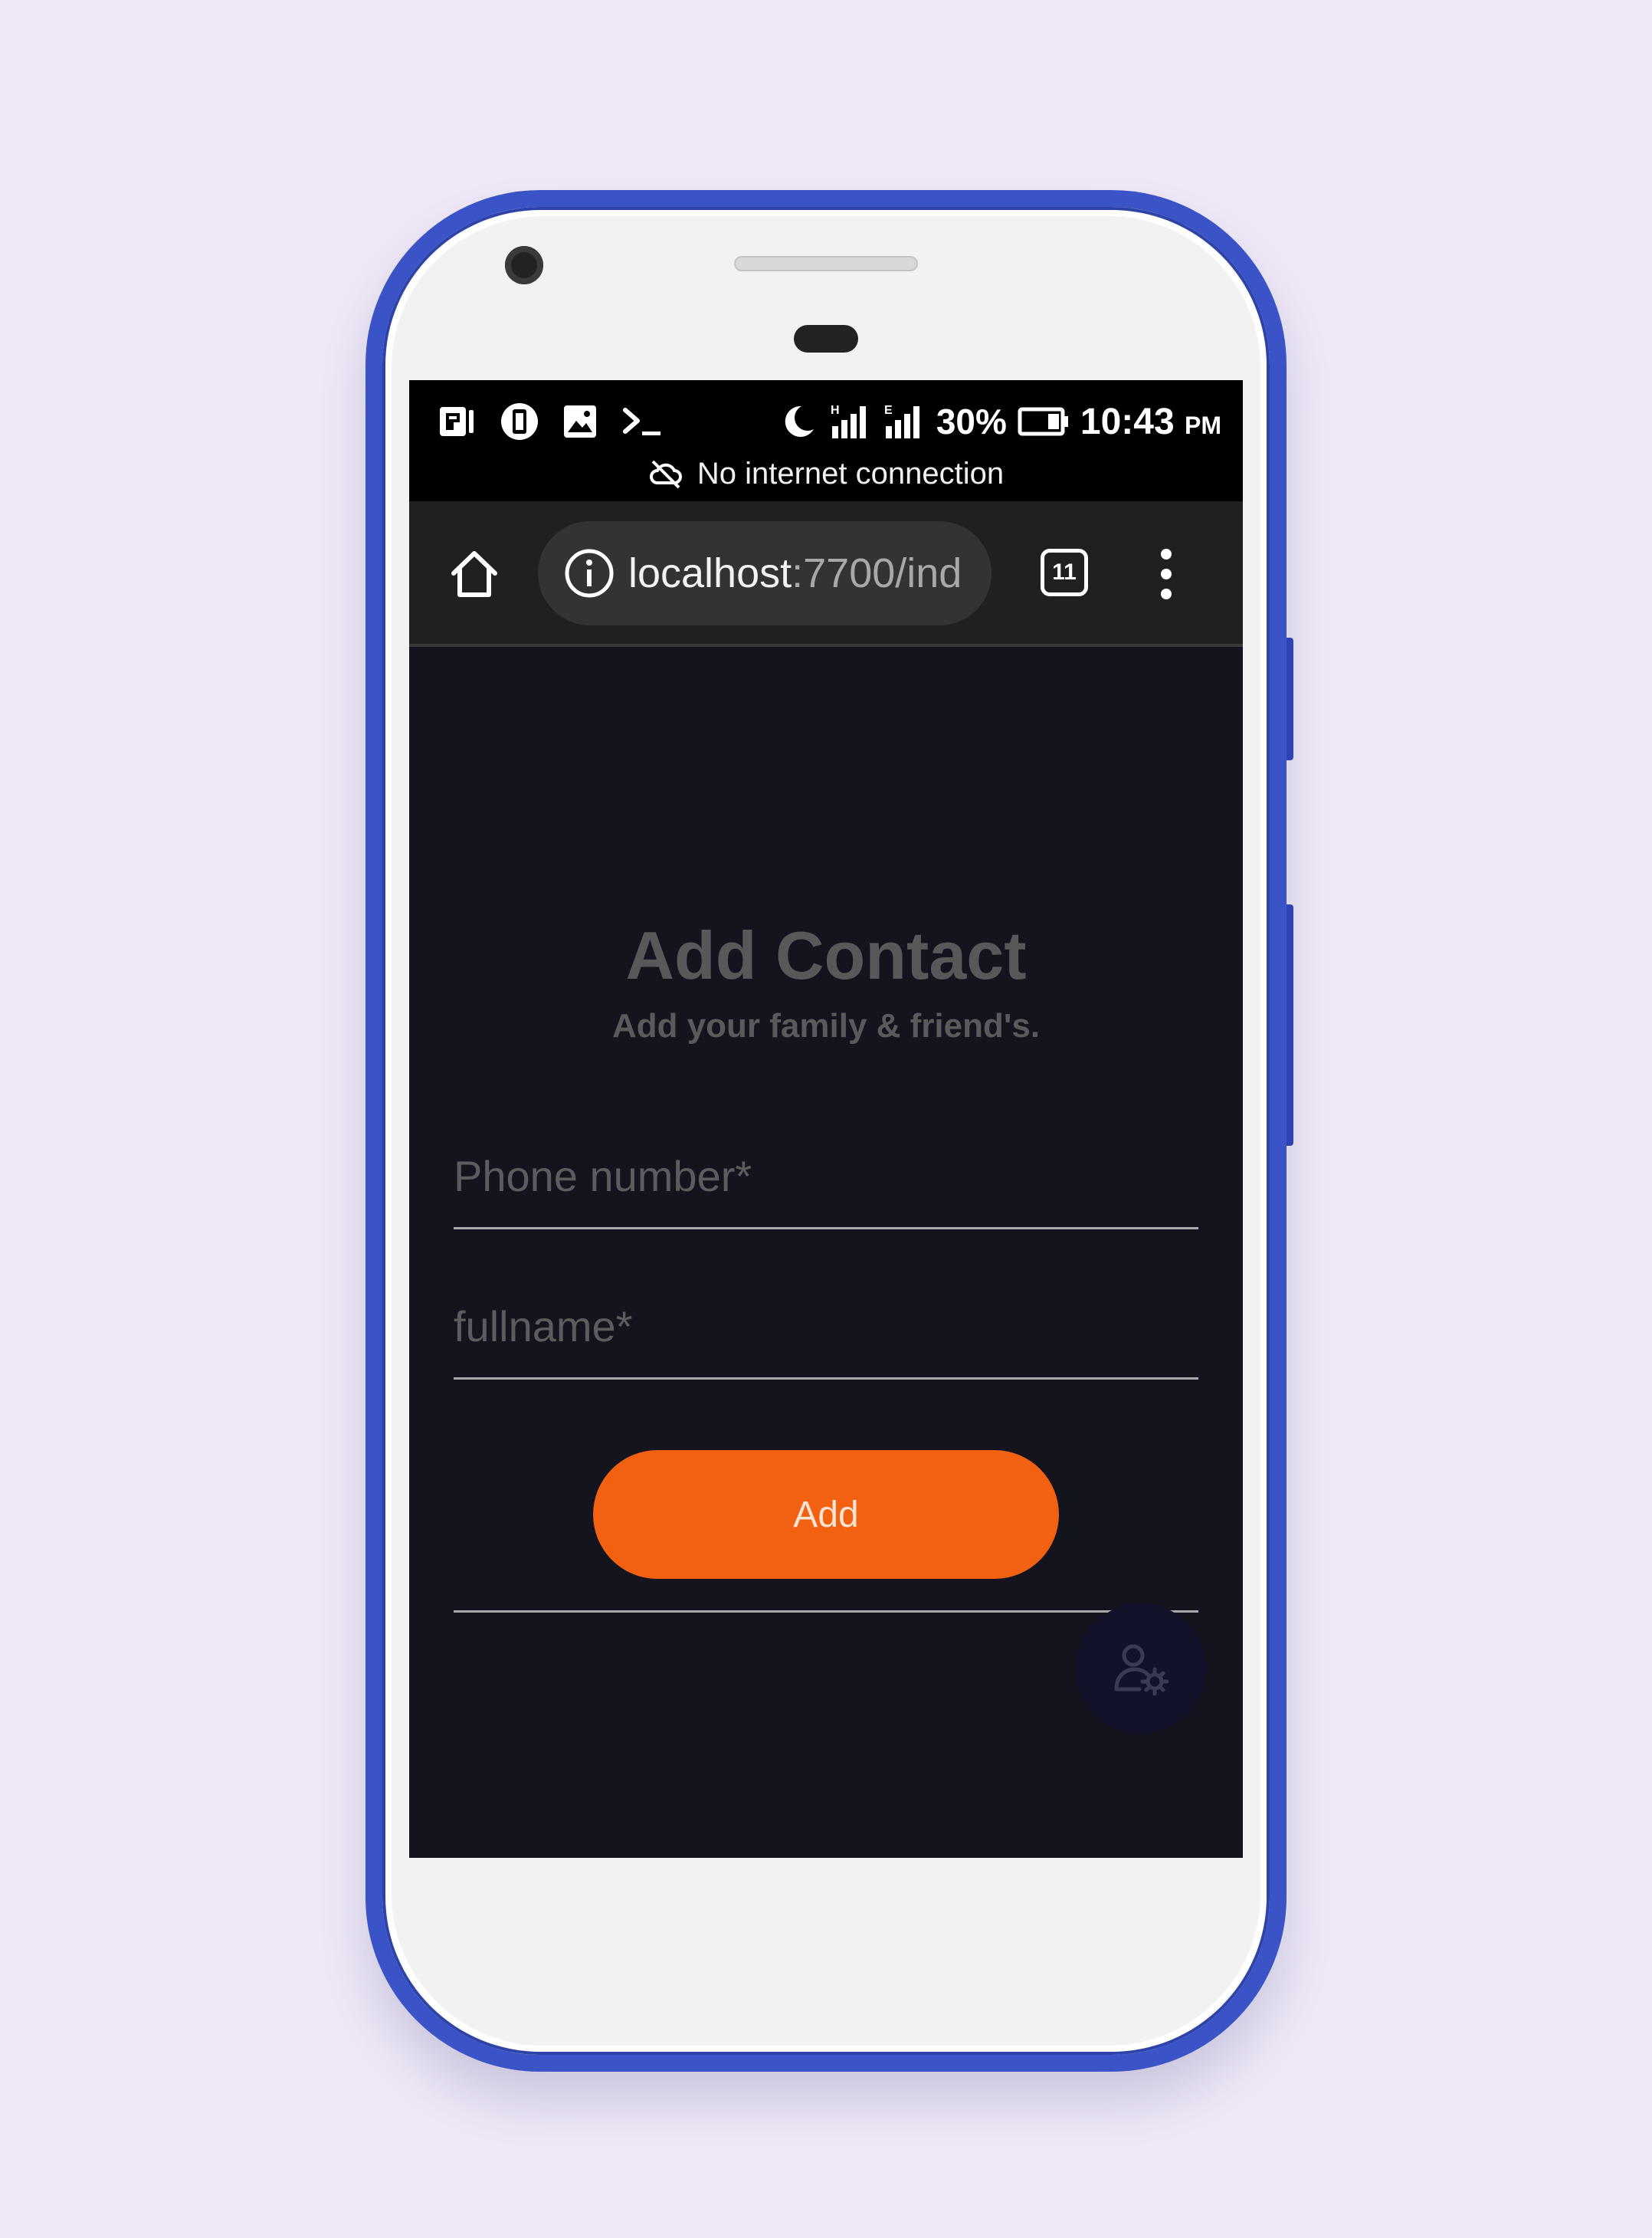 Image resolution: width=1652 pixels, height=2238 pixels. What do you see at coordinates (826, 339) in the screenshot?
I see `proximity-sensor` at bounding box center [826, 339].